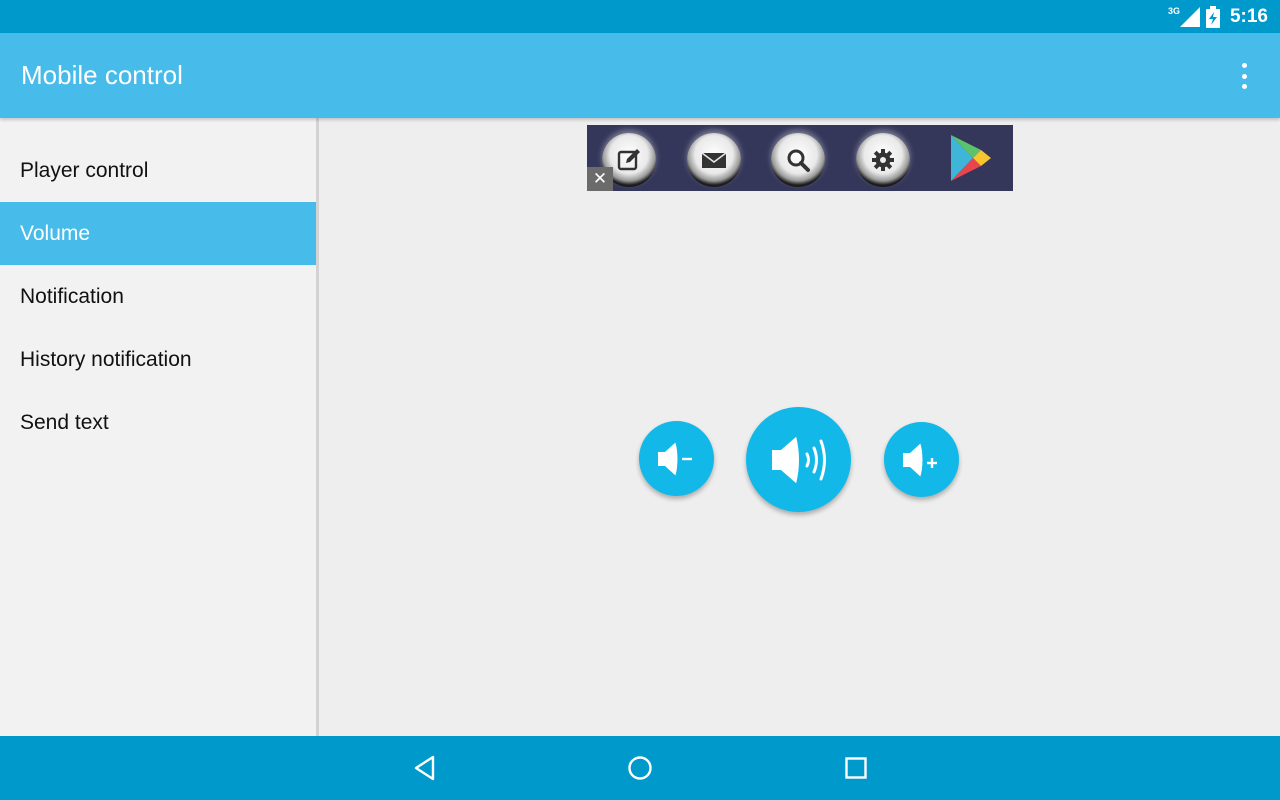 The height and width of the screenshot is (800, 1280). I want to click on overflow-menu-icon, so click(1244, 76).